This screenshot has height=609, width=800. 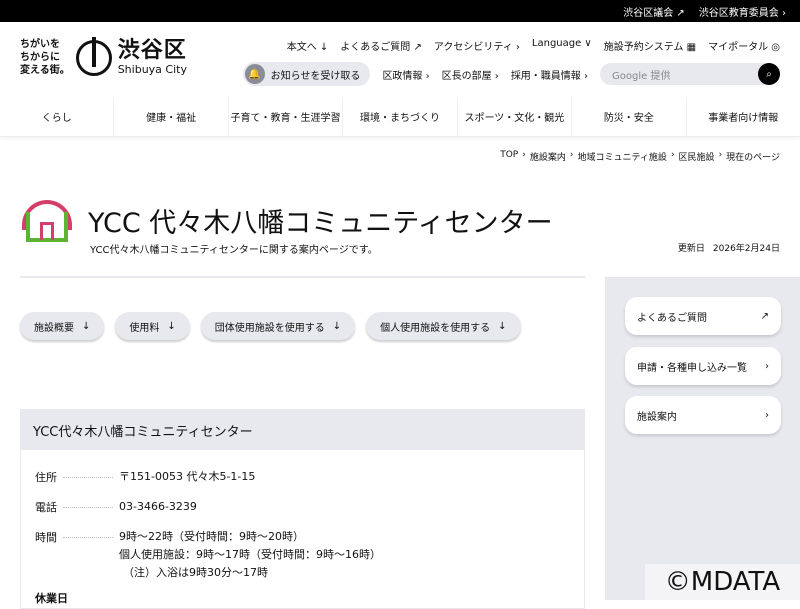 I want to click on hours-label: 時間, so click(x=46, y=537).